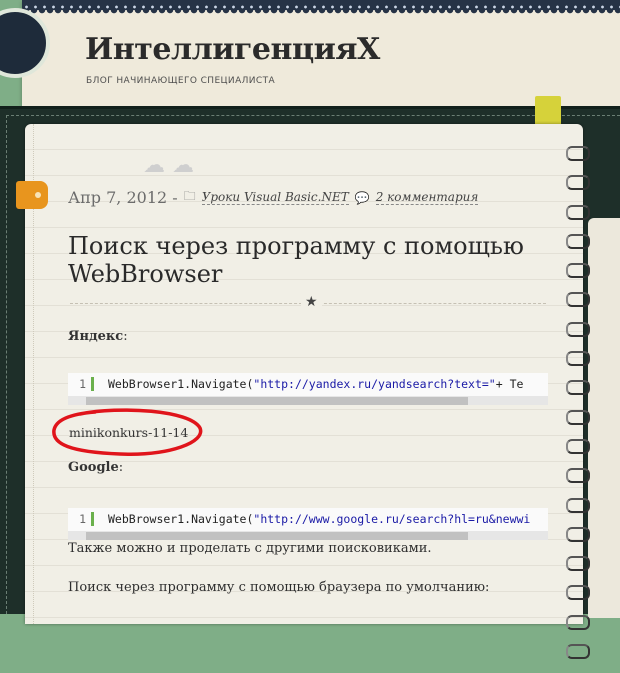 The image size is (620, 673). Describe the element at coordinates (362, 197) in the screenshot. I see `comment-icon: 💬` at that location.